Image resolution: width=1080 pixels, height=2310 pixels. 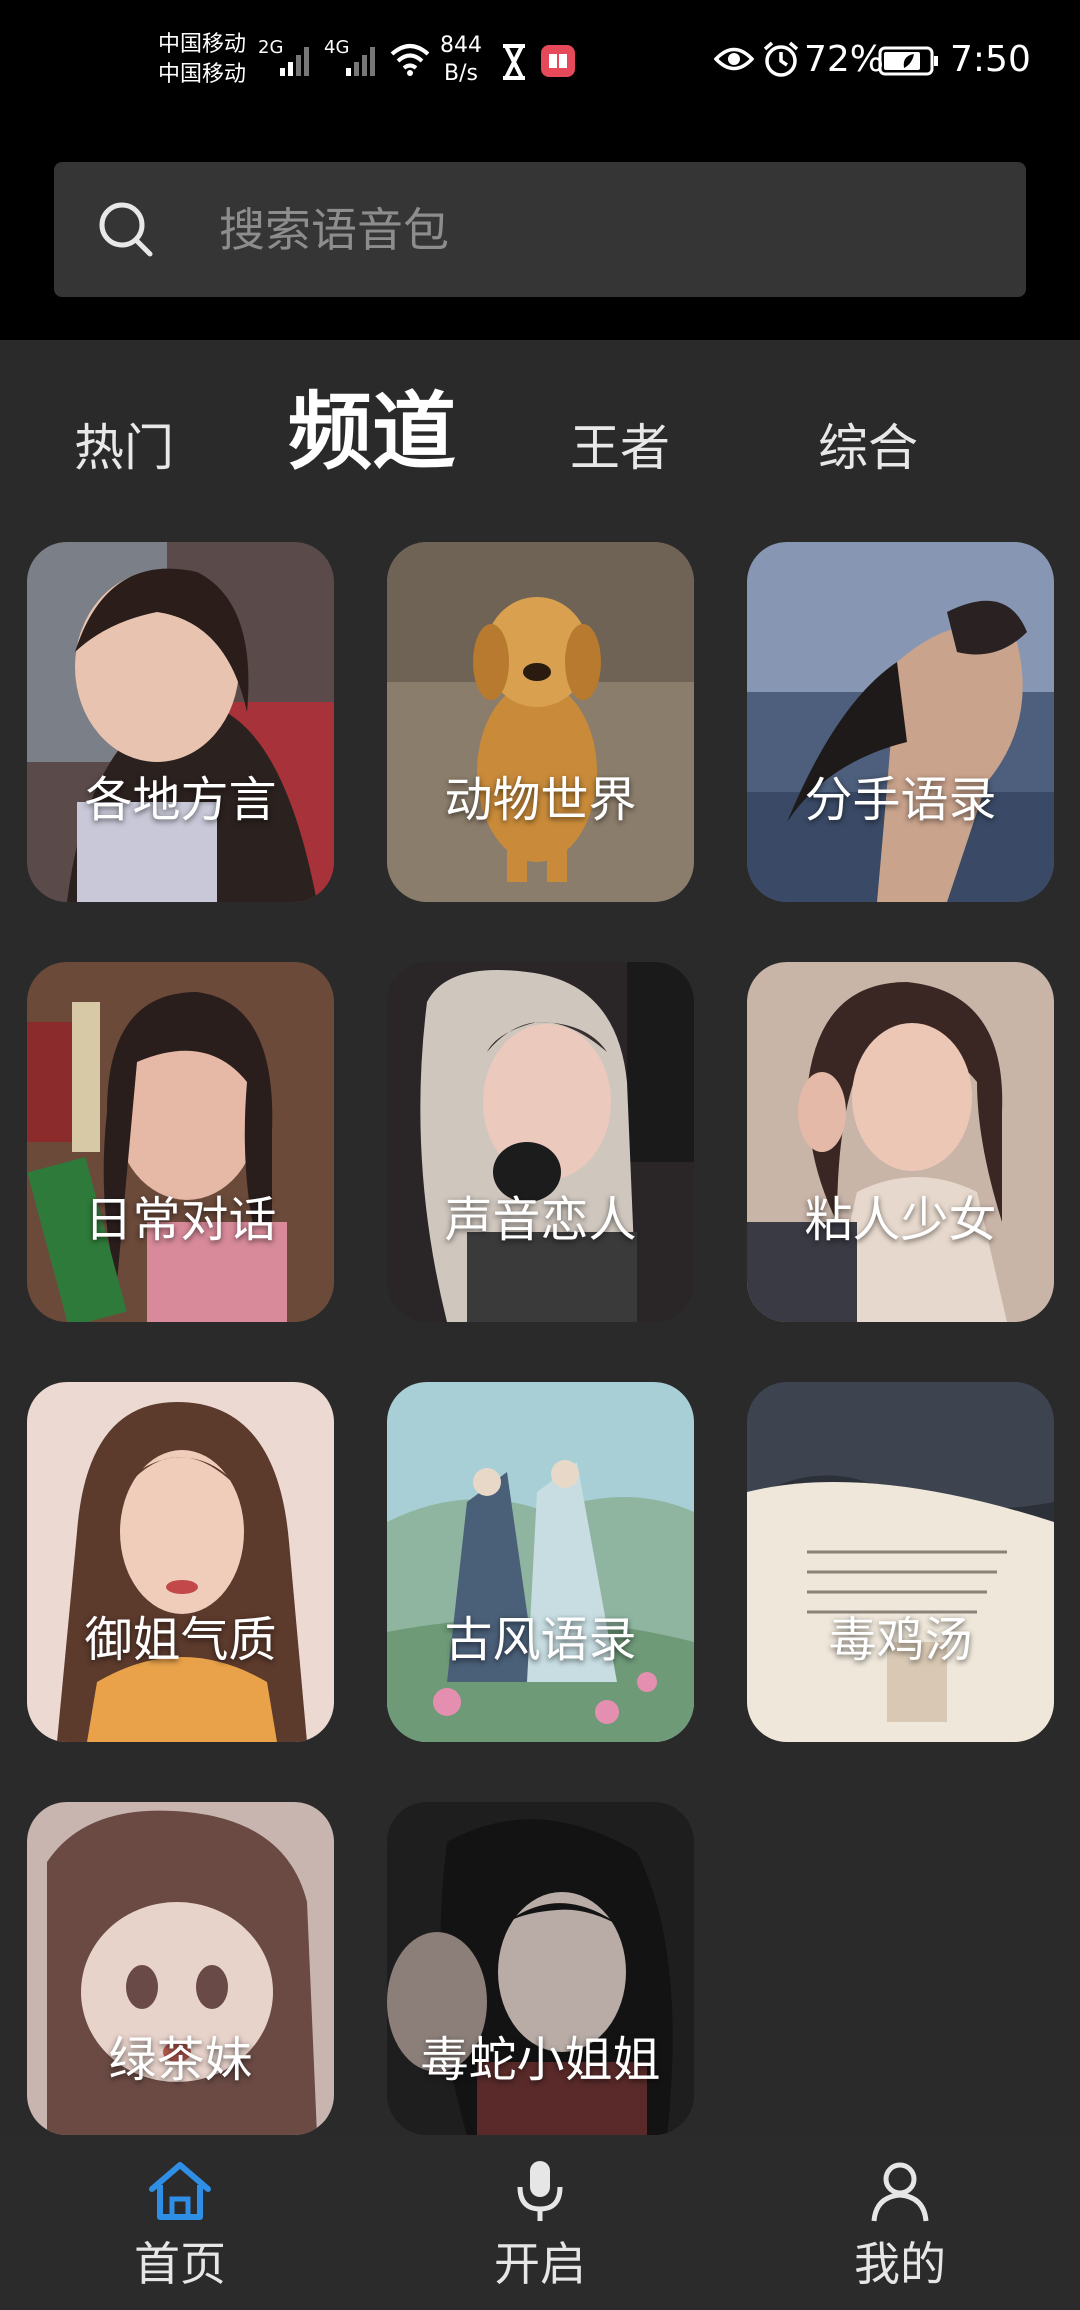 What do you see at coordinates (180, 2264) in the screenshot?
I see `nav-home-label: 首页` at bounding box center [180, 2264].